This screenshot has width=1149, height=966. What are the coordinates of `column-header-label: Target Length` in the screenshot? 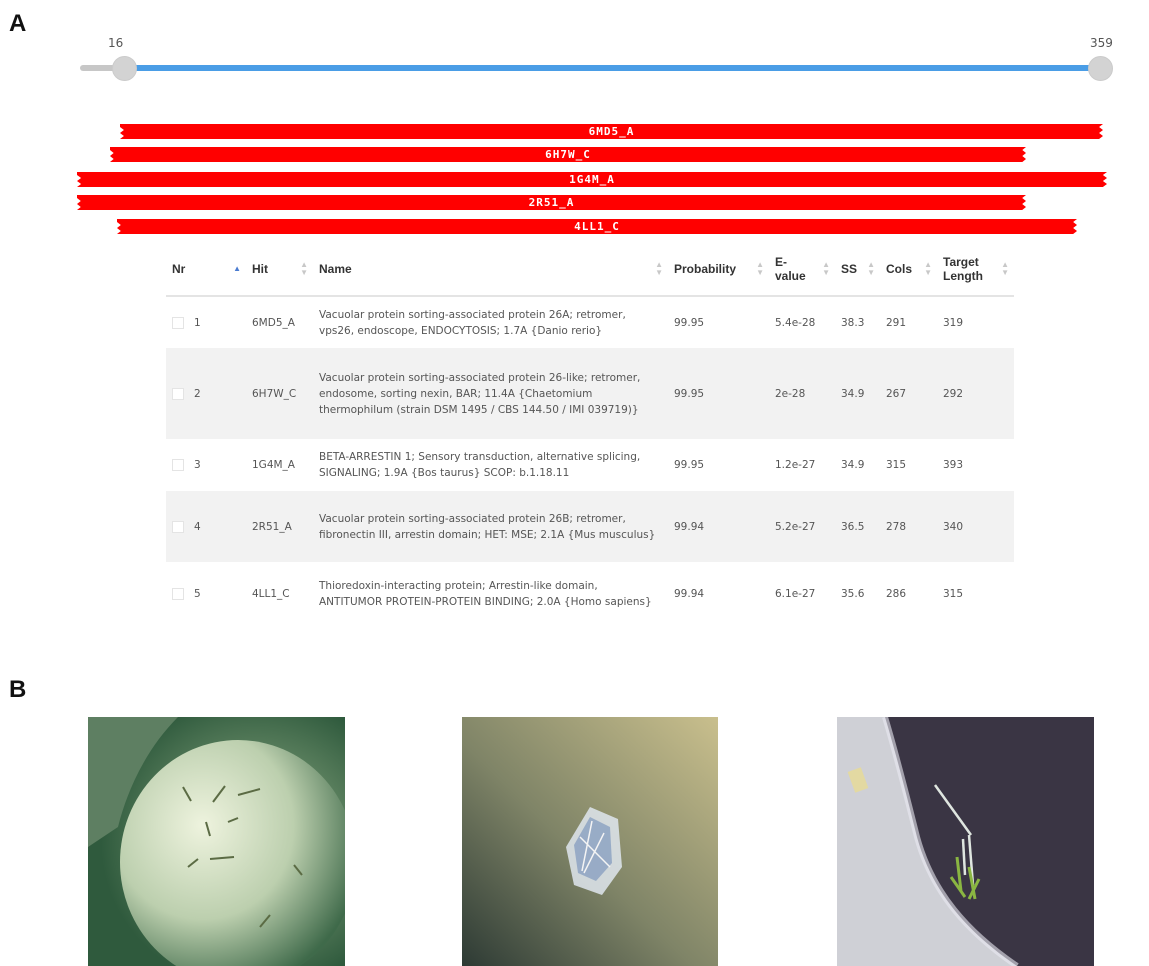 It's located at (963, 269).